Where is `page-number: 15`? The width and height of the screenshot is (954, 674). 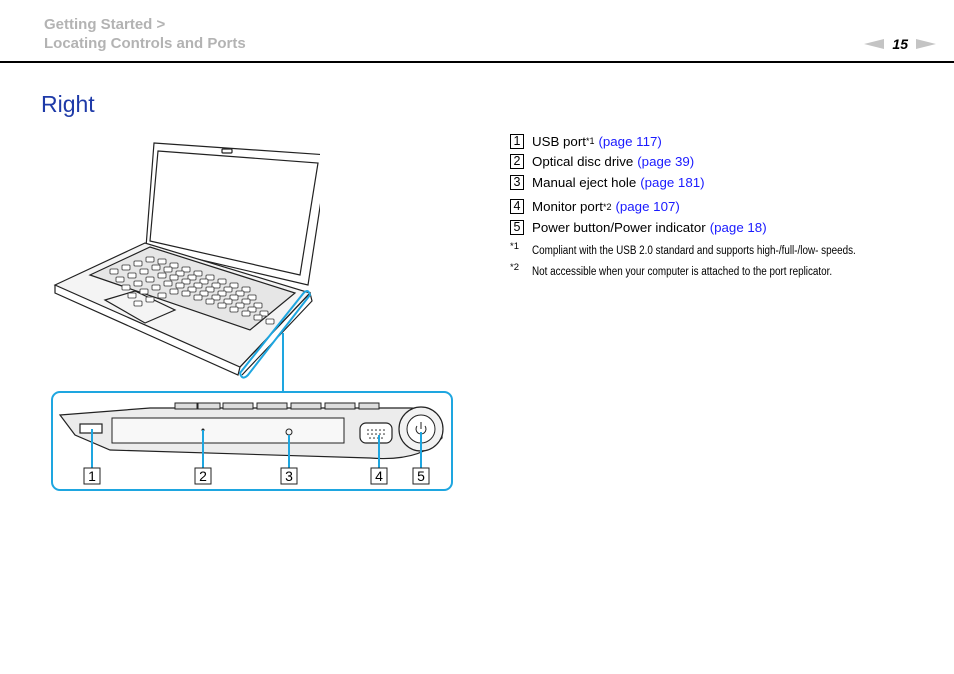 page-number: 15 is located at coordinates (900, 44).